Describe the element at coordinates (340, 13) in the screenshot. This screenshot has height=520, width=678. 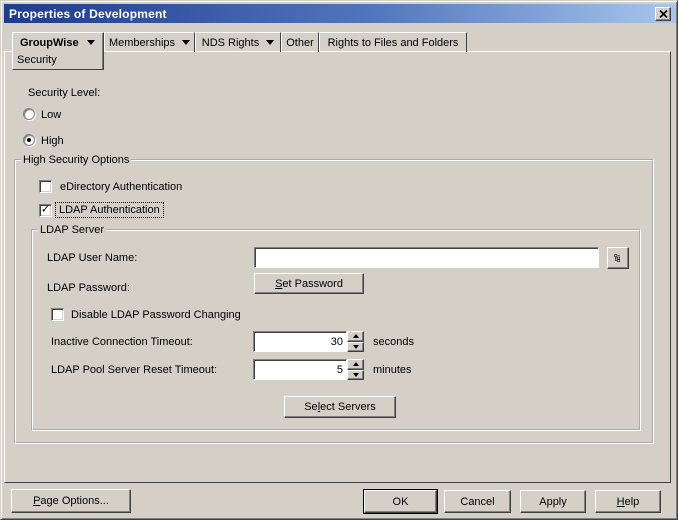
I see `title-bar: Properties of Development` at that location.